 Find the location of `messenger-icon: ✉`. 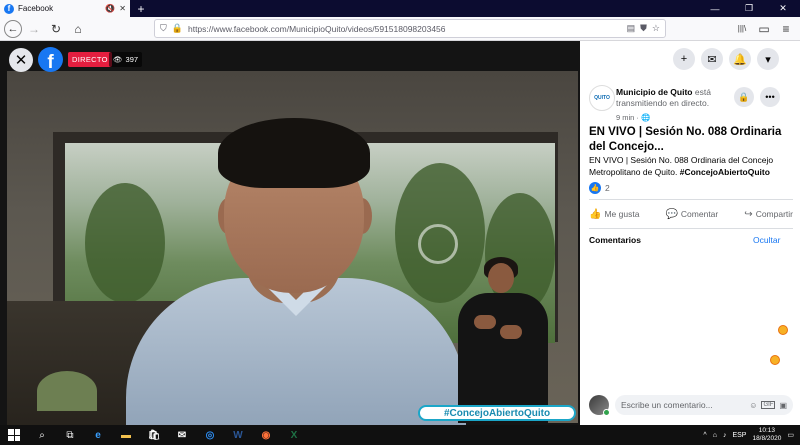

messenger-icon: ✉ is located at coordinates (712, 59).